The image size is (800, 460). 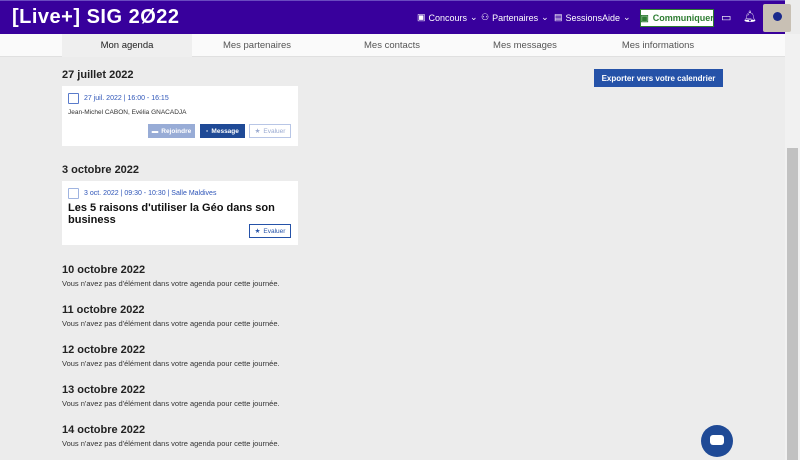 What do you see at coordinates (777, 18) in the screenshot?
I see `avatar` at bounding box center [777, 18].